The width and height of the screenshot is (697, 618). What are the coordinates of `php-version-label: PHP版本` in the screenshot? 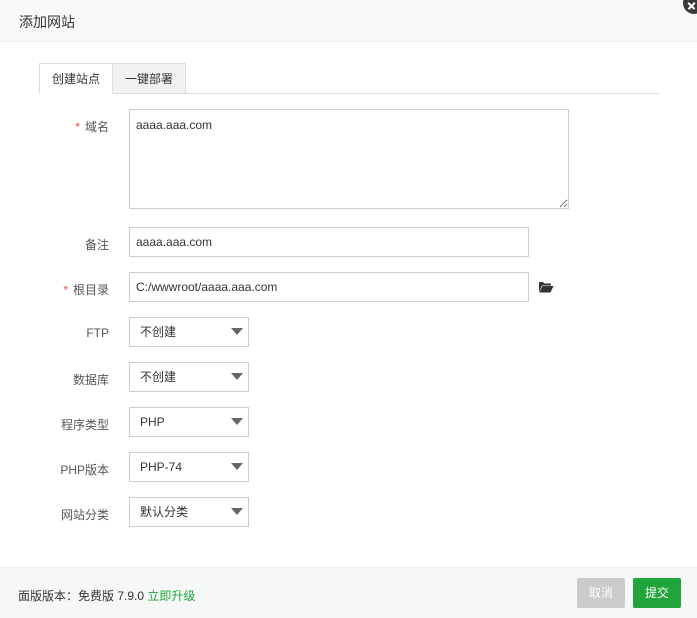 It's located at (84, 470).